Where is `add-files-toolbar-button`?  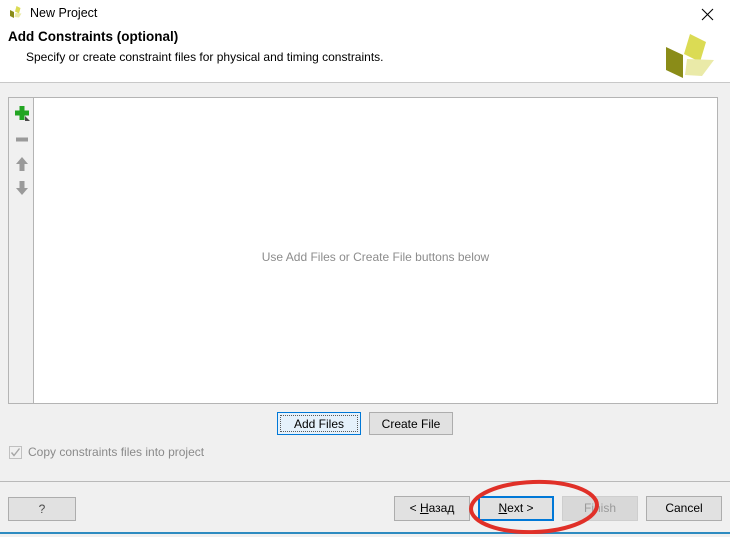 add-files-toolbar-button is located at coordinates (22, 113).